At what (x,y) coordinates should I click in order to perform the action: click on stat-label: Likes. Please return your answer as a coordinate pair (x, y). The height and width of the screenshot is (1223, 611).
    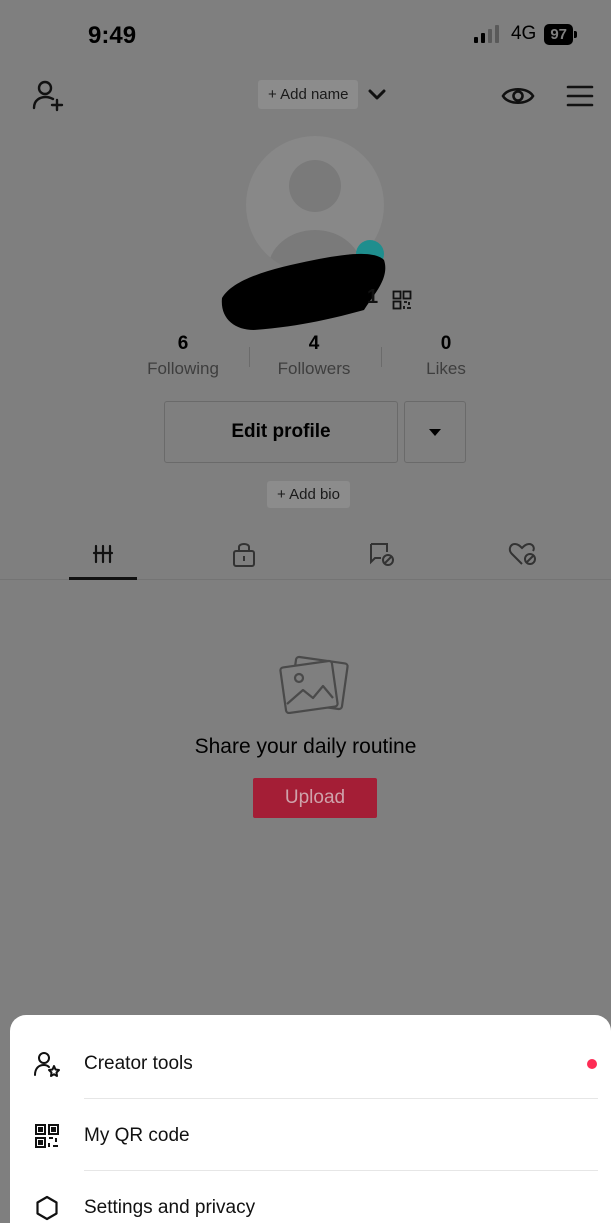
    Looking at the image, I should click on (446, 368).